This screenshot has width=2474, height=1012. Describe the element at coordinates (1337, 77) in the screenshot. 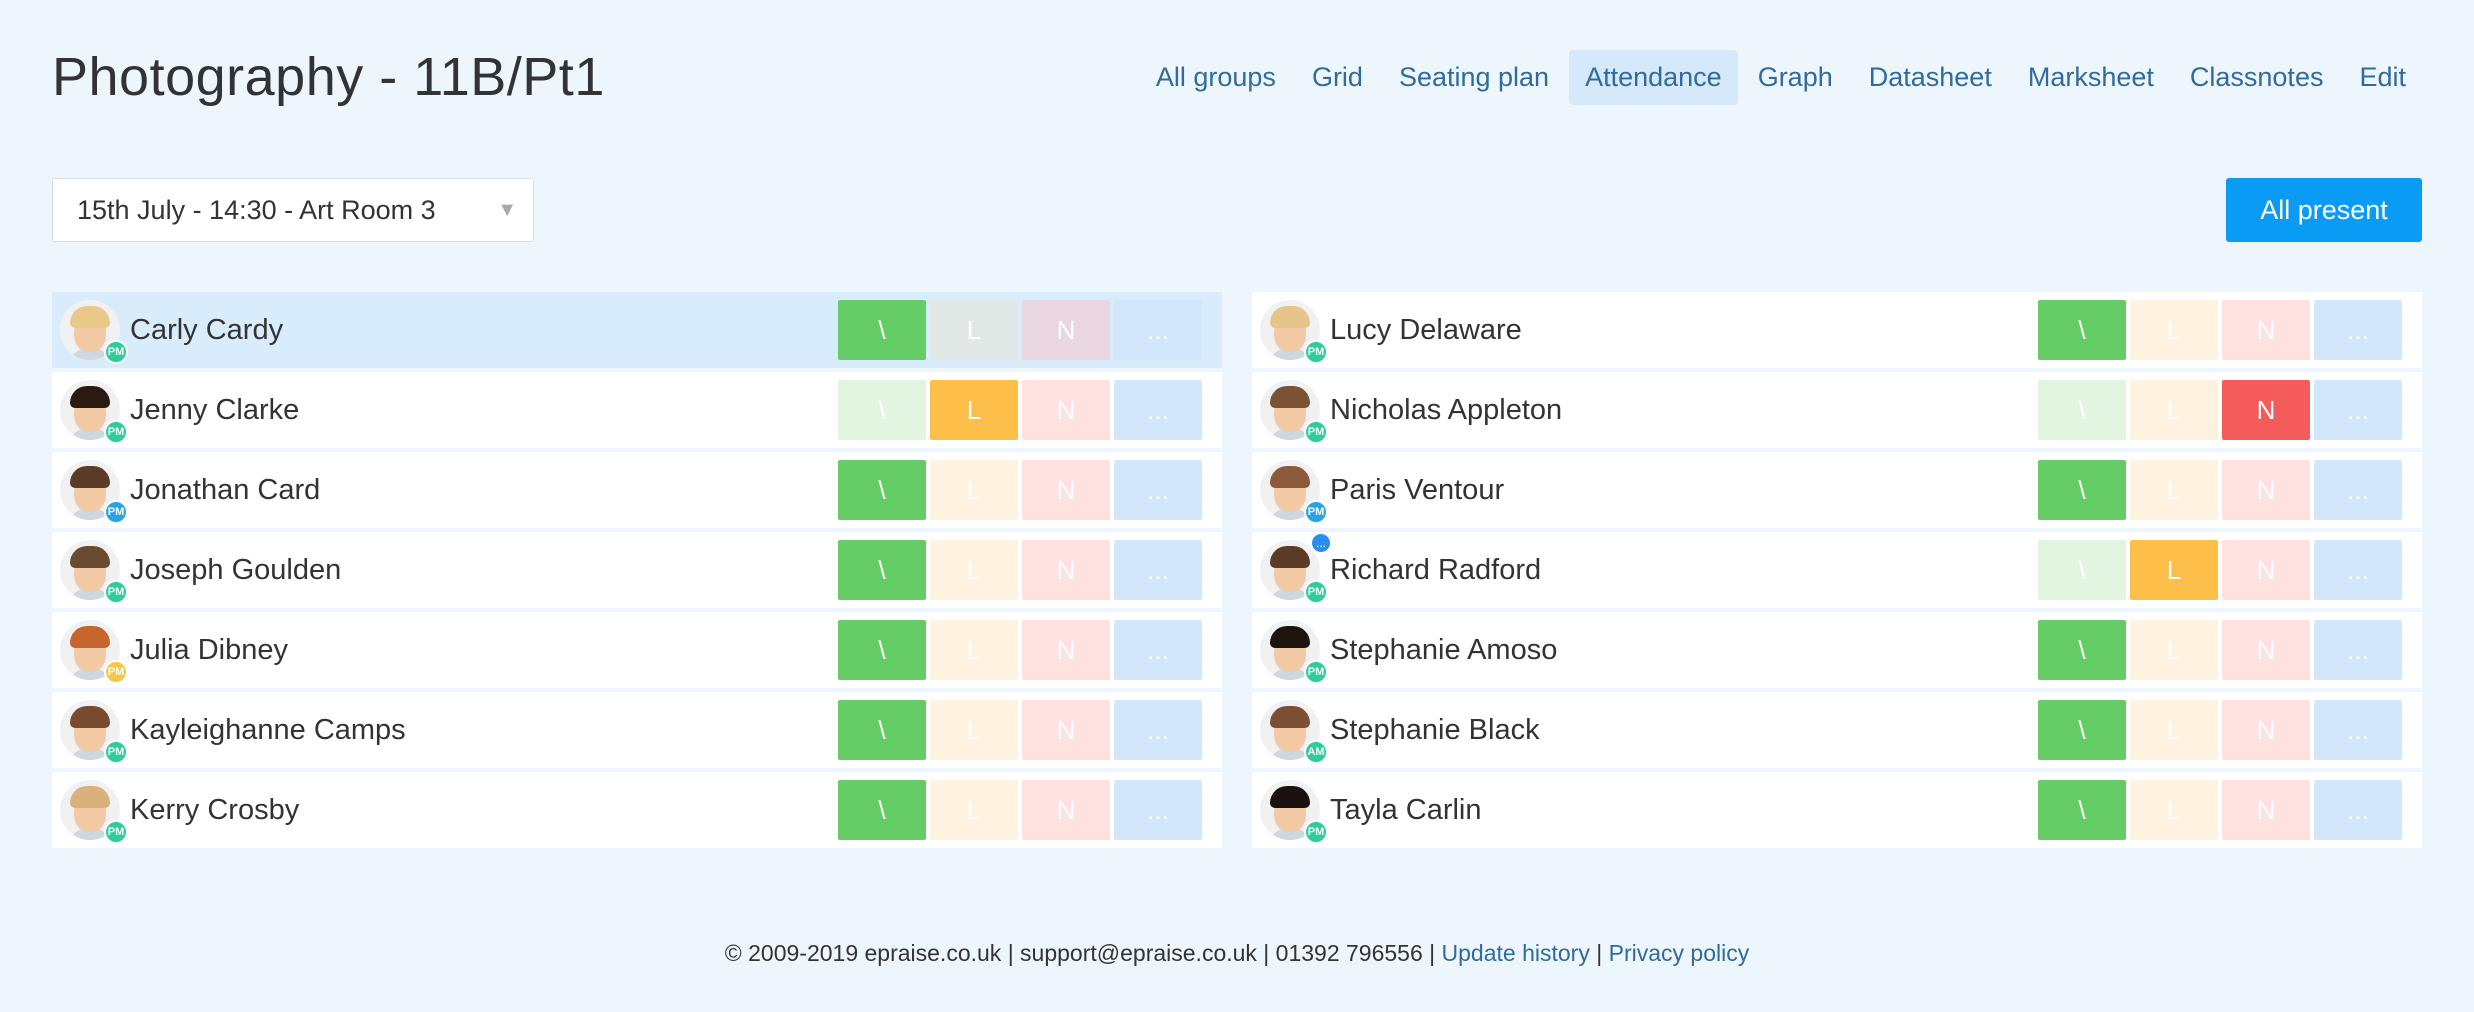

I see `nav-grid: Grid` at that location.